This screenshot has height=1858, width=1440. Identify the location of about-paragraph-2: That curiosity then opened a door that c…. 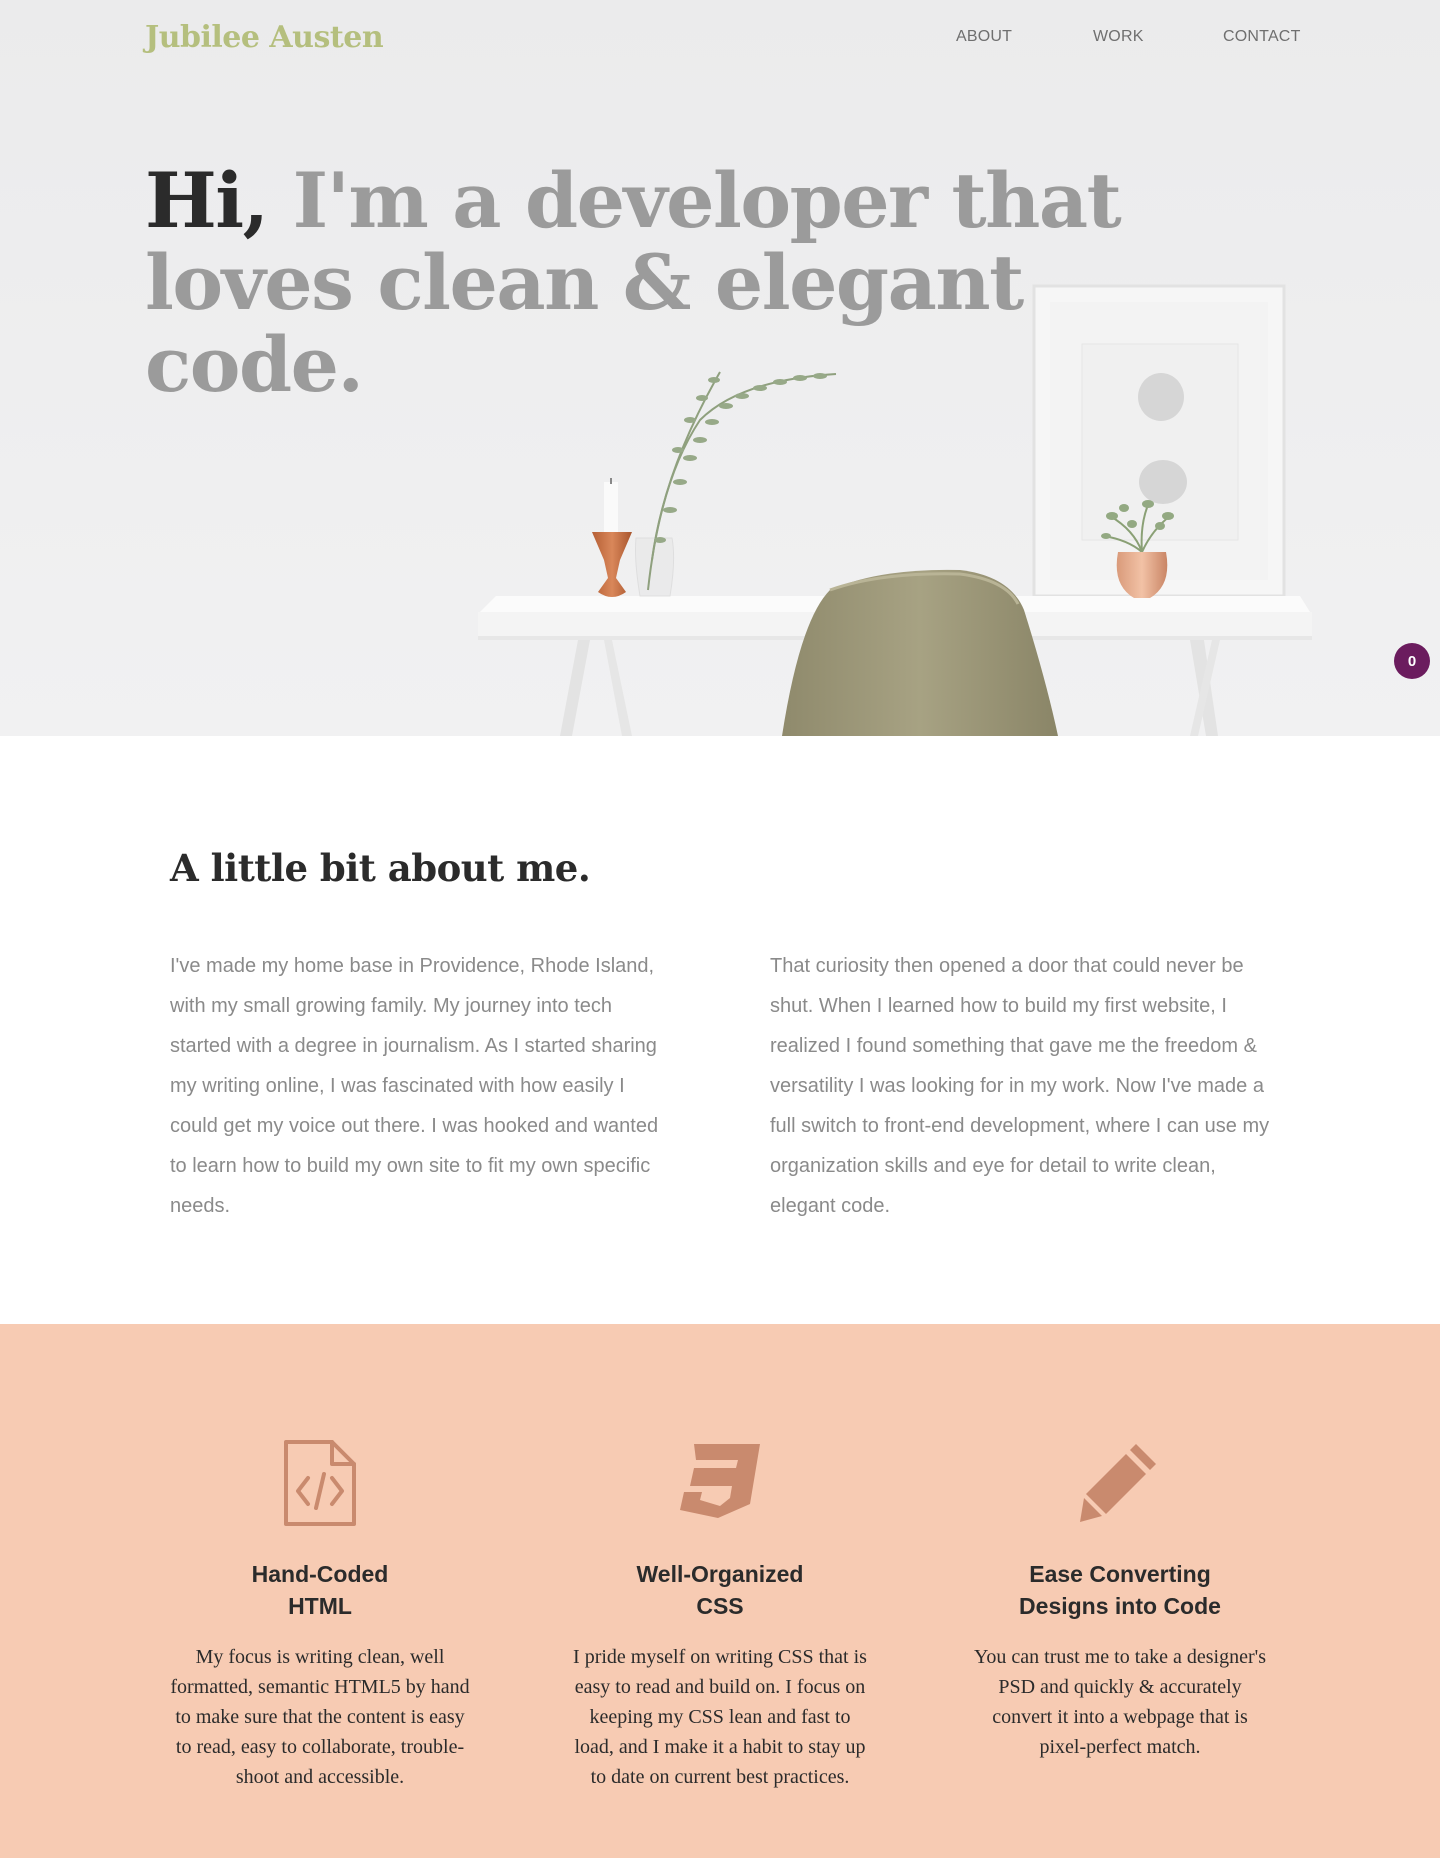
(1020, 1086).